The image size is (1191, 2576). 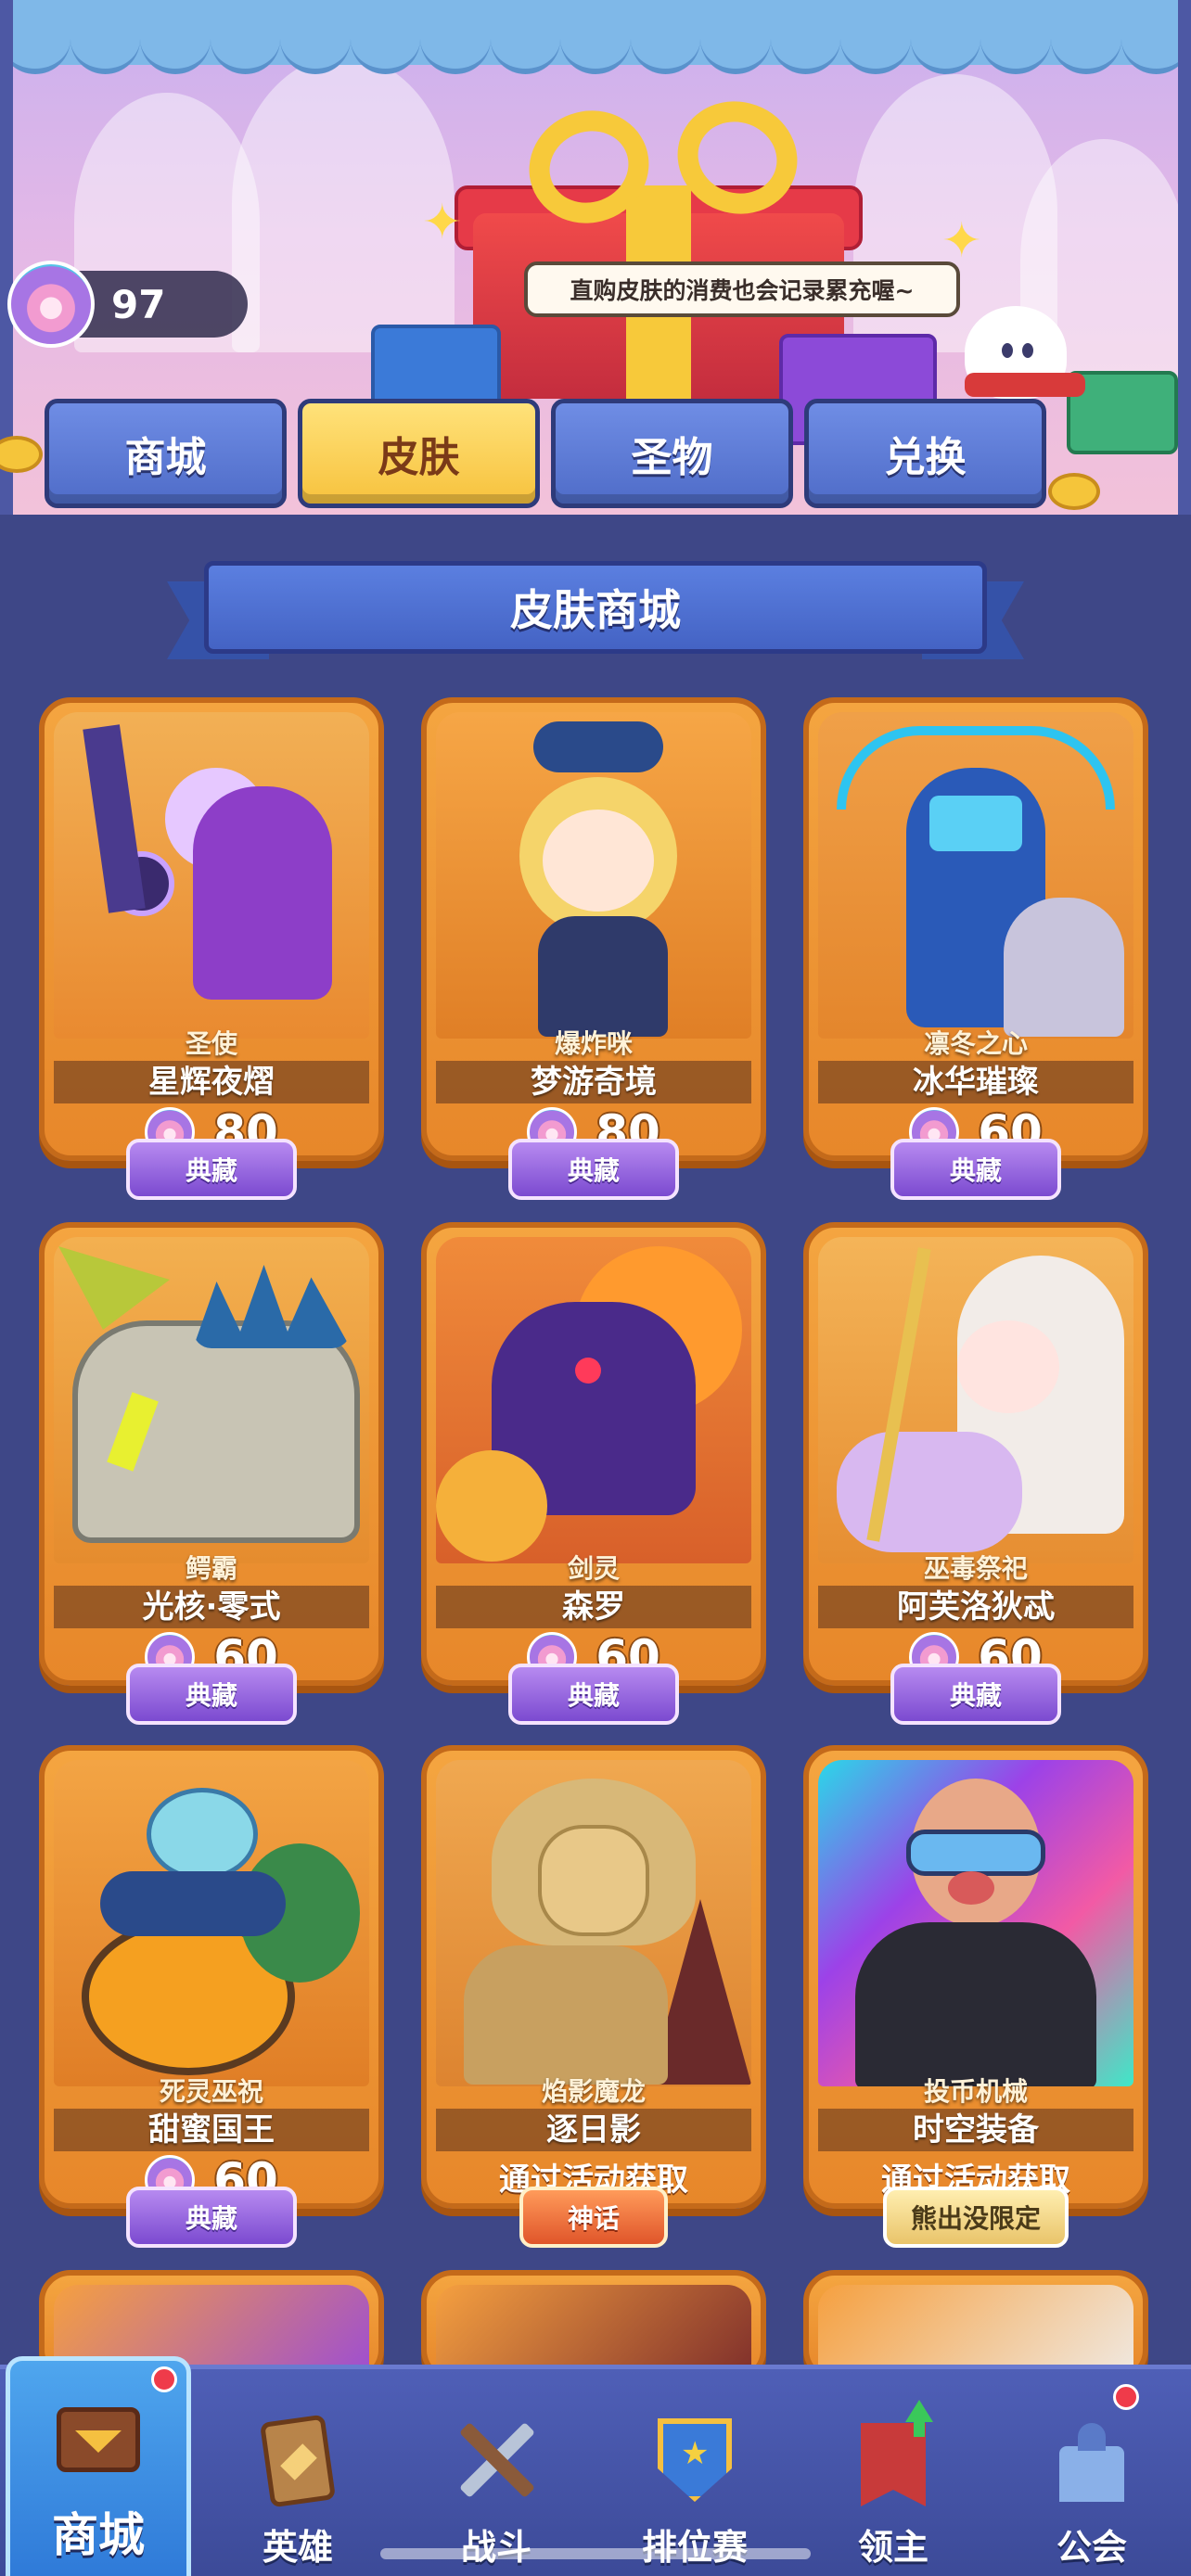 What do you see at coordinates (211, 1082) in the screenshot?
I see `skin-name: 星辉夜熠` at bounding box center [211, 1082].